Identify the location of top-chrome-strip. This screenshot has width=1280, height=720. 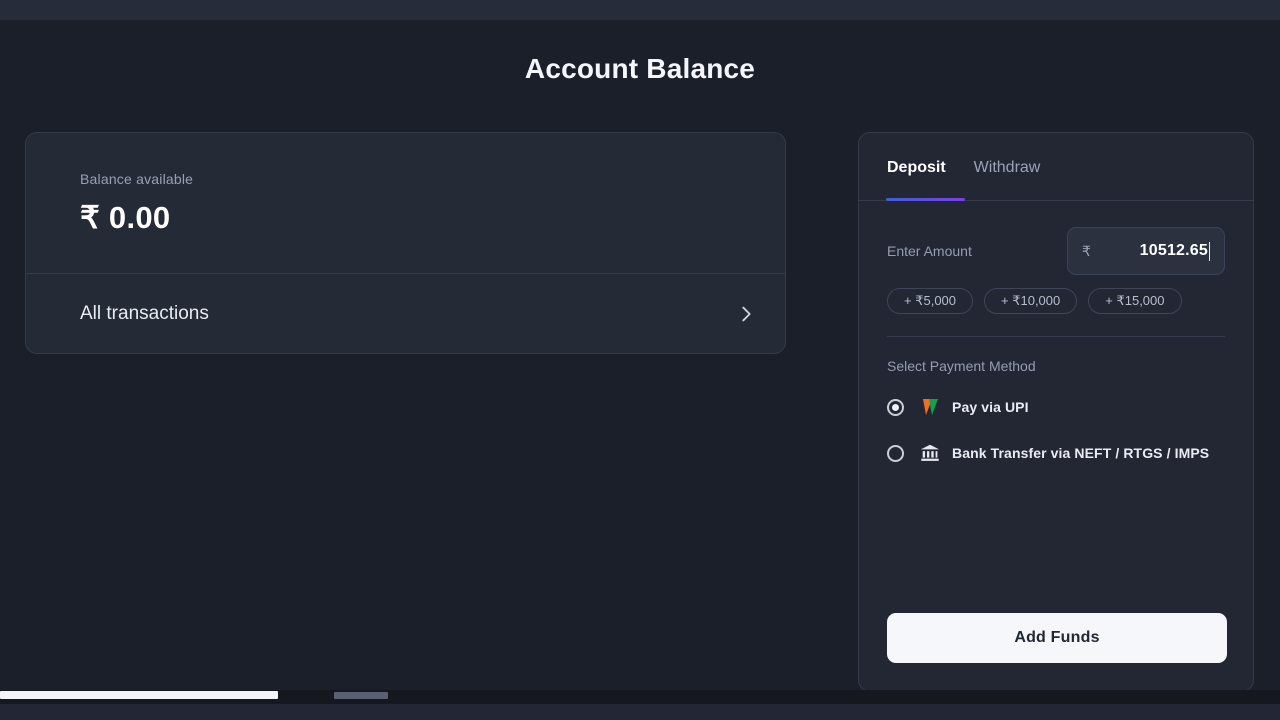
(640, 10).